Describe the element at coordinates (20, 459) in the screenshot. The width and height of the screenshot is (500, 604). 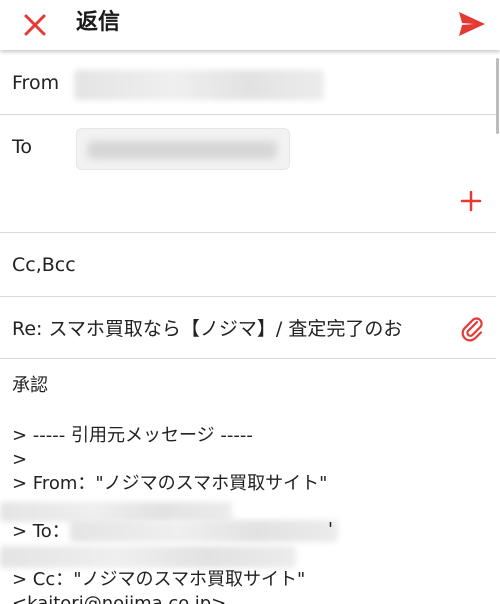
I see `body-line: >` at that location.